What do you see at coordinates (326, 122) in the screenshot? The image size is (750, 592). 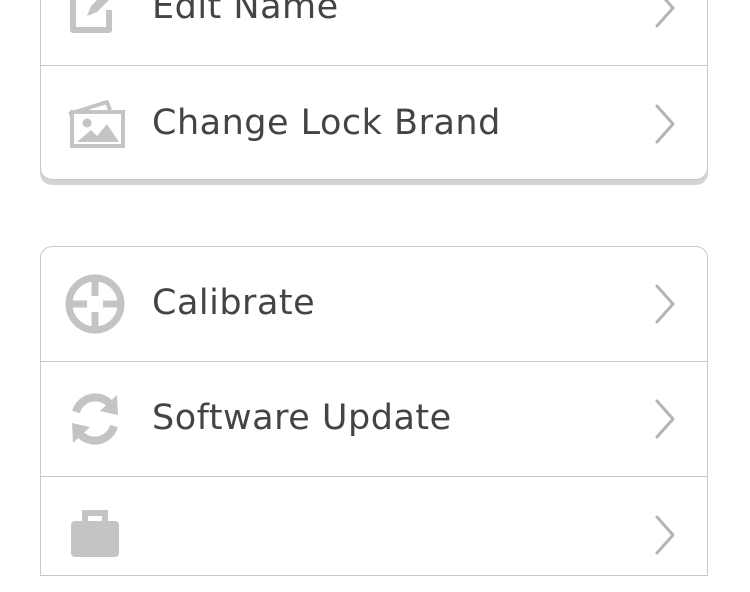 I see `menu-row-label: Change Lock Brand` at bounding box center [326, 122].